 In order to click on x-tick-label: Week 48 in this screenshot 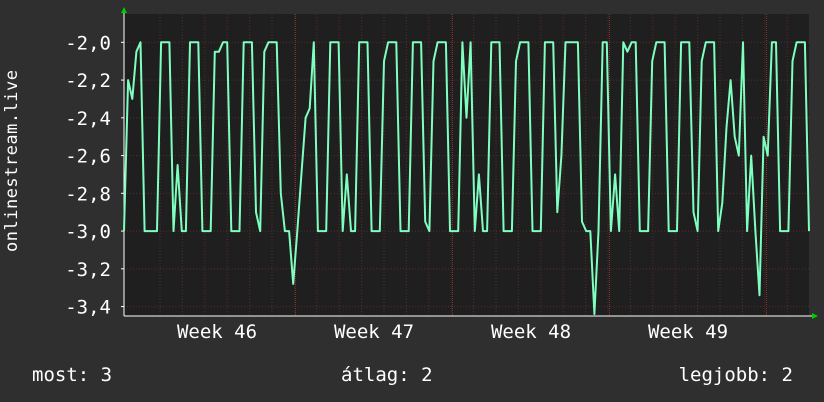, I will do `click(531, 332)`.